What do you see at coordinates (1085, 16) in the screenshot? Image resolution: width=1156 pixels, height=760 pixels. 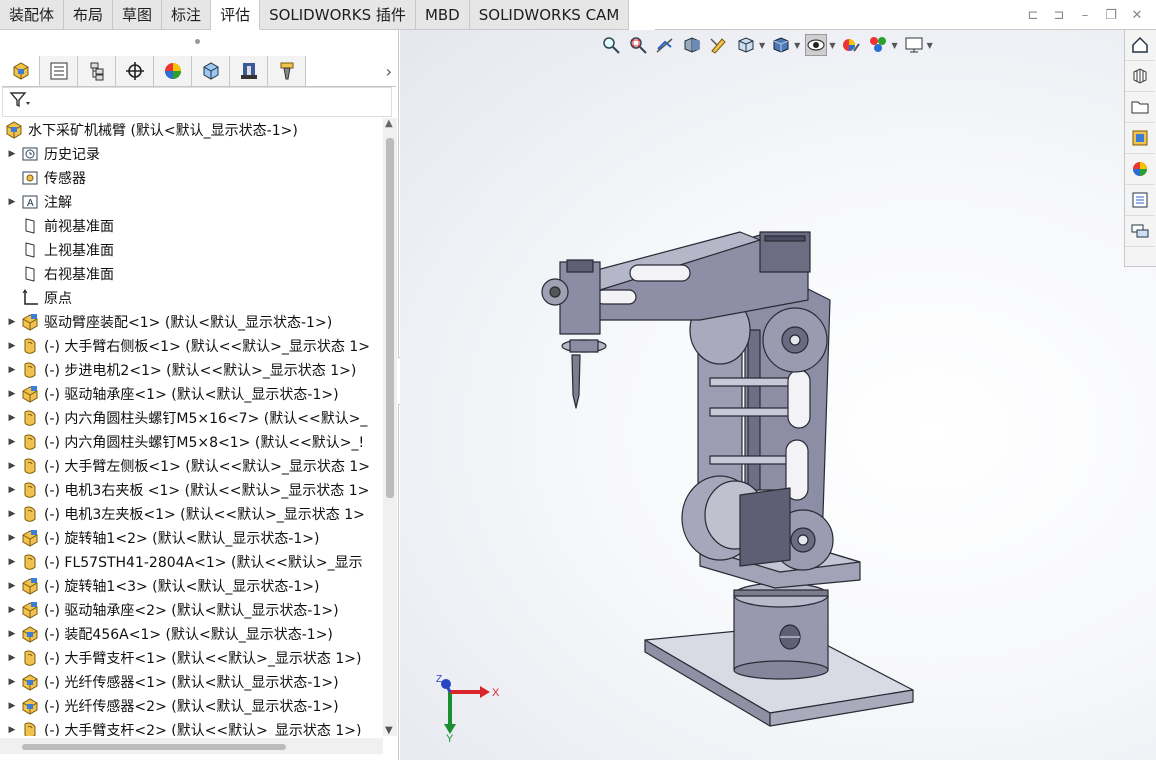 I see `minimize-icon: –` at bounding box center [1085, 16].